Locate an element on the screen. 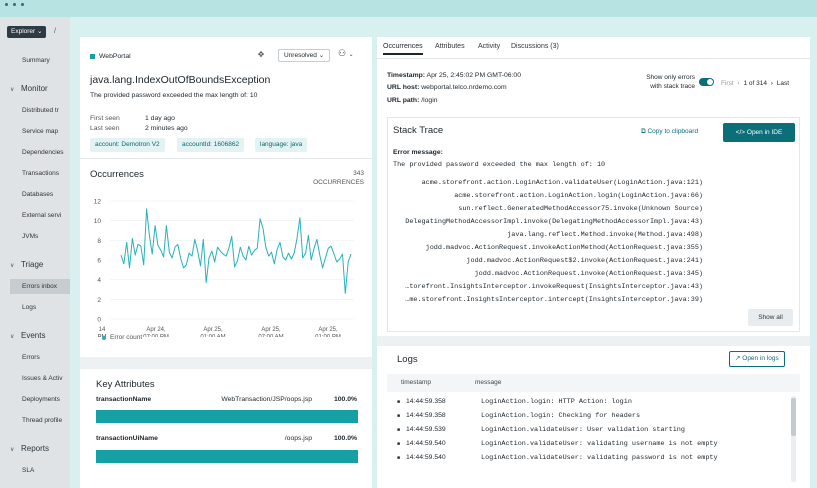 The image size is (817, 488). tab-discussions: Discussions (3) is located at coordinates (535, 46).